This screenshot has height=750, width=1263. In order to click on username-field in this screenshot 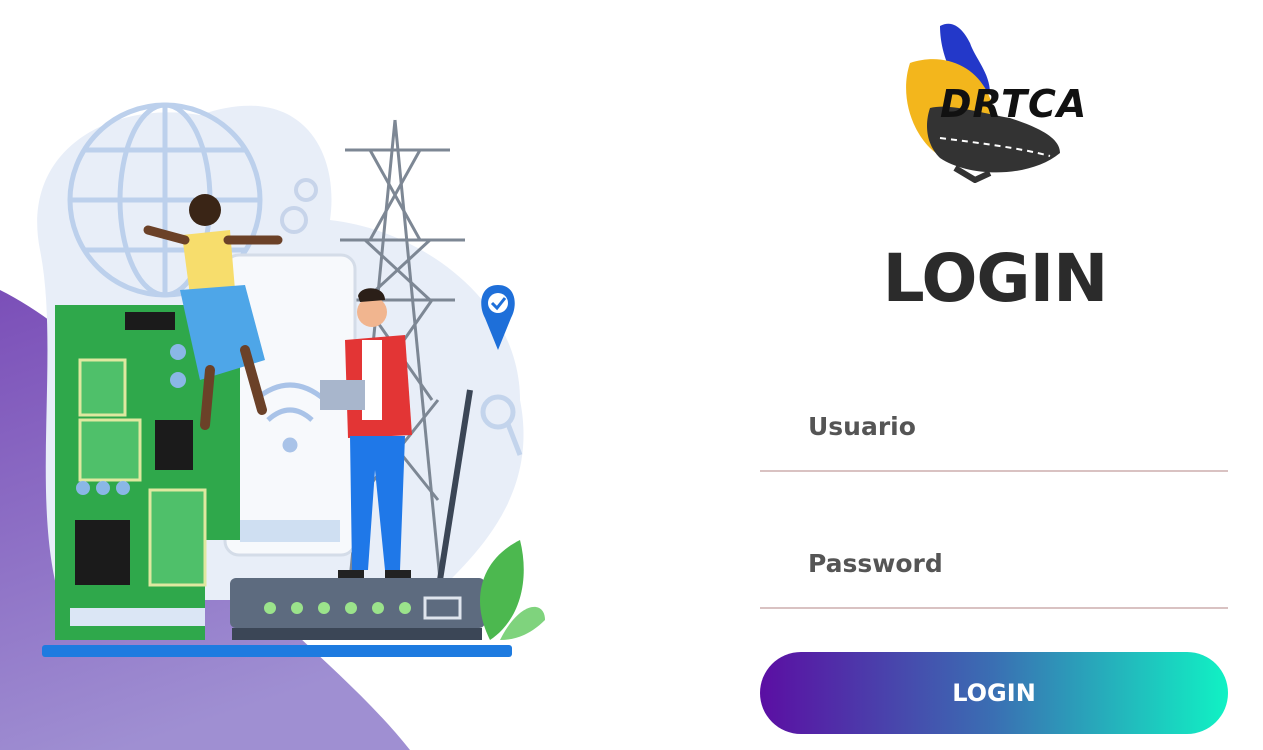, I will do `click(994, 441)`.